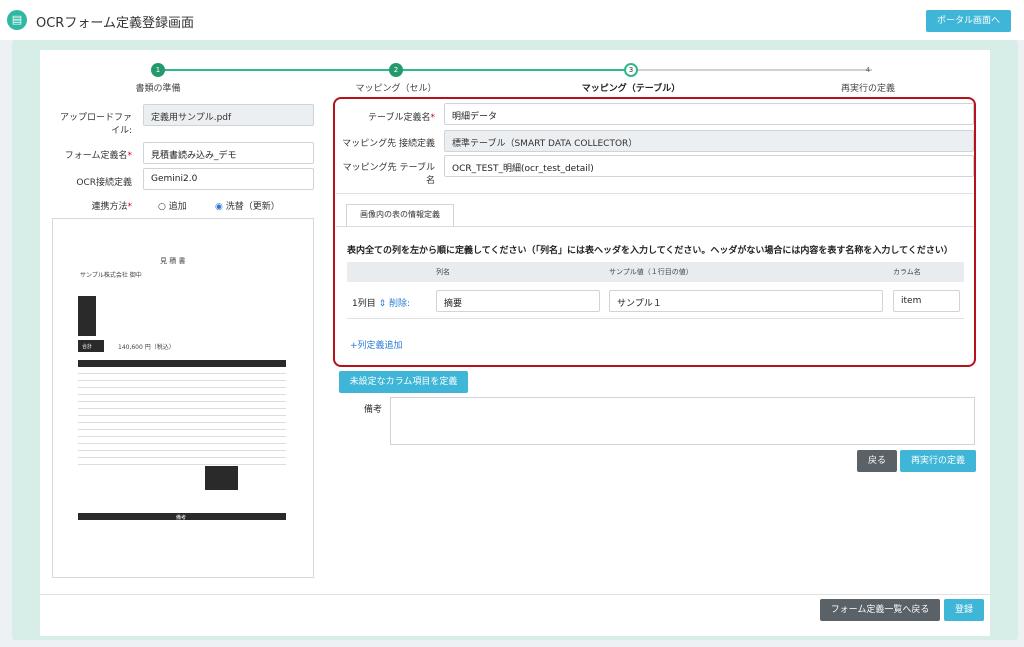  What do you see at coordinates (403, 382) in the screenshot?
I see `define-undefined-button: 未設定なカラム項目を定義` at bounding box center [403, 382].